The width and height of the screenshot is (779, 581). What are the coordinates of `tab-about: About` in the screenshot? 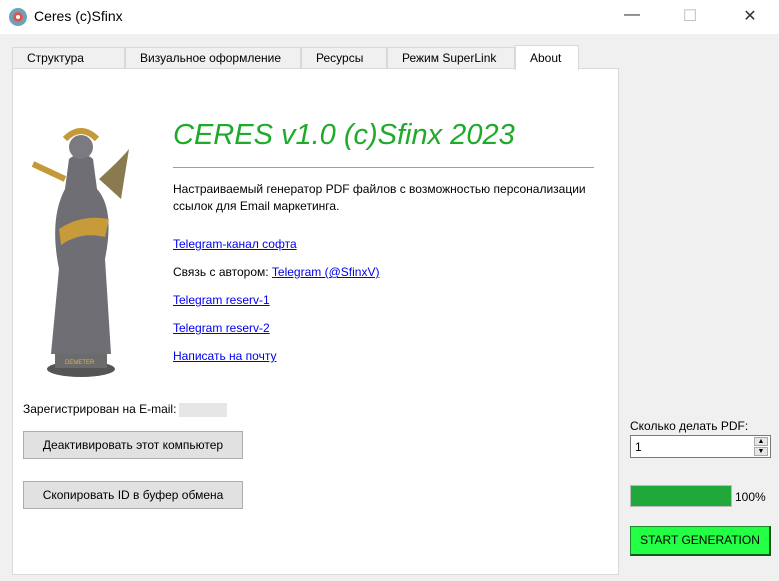 It's located at (547, 57).